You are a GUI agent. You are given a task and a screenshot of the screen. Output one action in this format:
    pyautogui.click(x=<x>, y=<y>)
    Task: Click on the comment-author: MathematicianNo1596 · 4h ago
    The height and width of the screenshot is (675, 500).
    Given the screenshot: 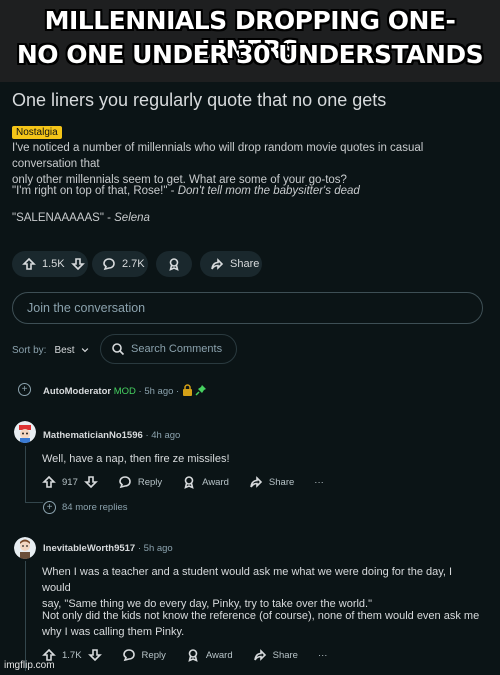 What is the action you would take?
    pyautogui.click(x=111, y=435)
    